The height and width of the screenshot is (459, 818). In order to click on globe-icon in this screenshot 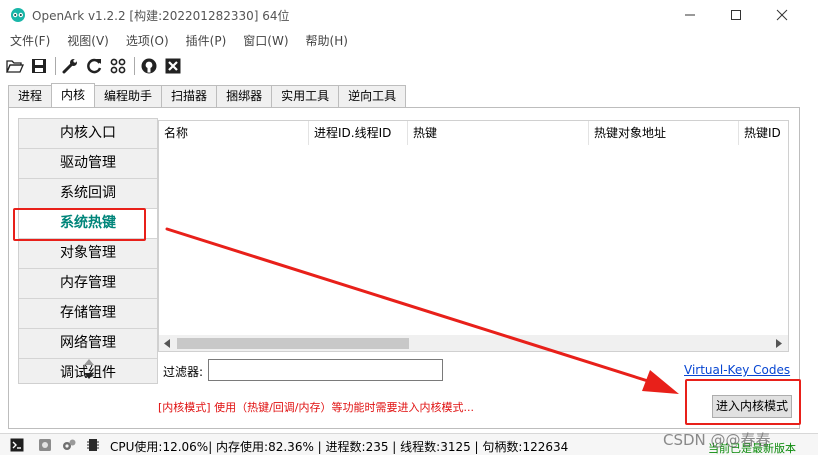, I will do `click(149, 66)`.